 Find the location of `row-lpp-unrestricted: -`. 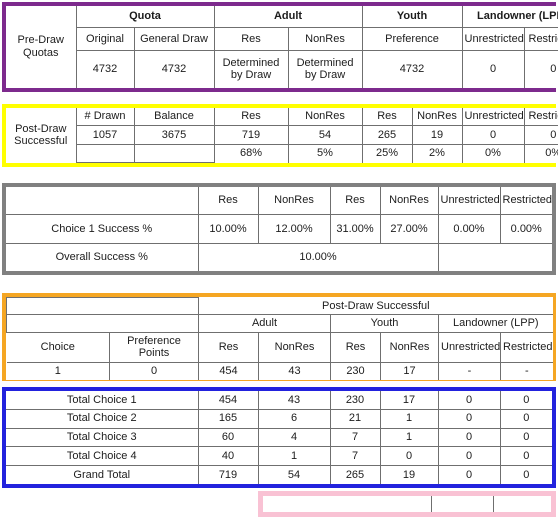

row-lpp-unrestricted: - is located at coordinates (469, 371).